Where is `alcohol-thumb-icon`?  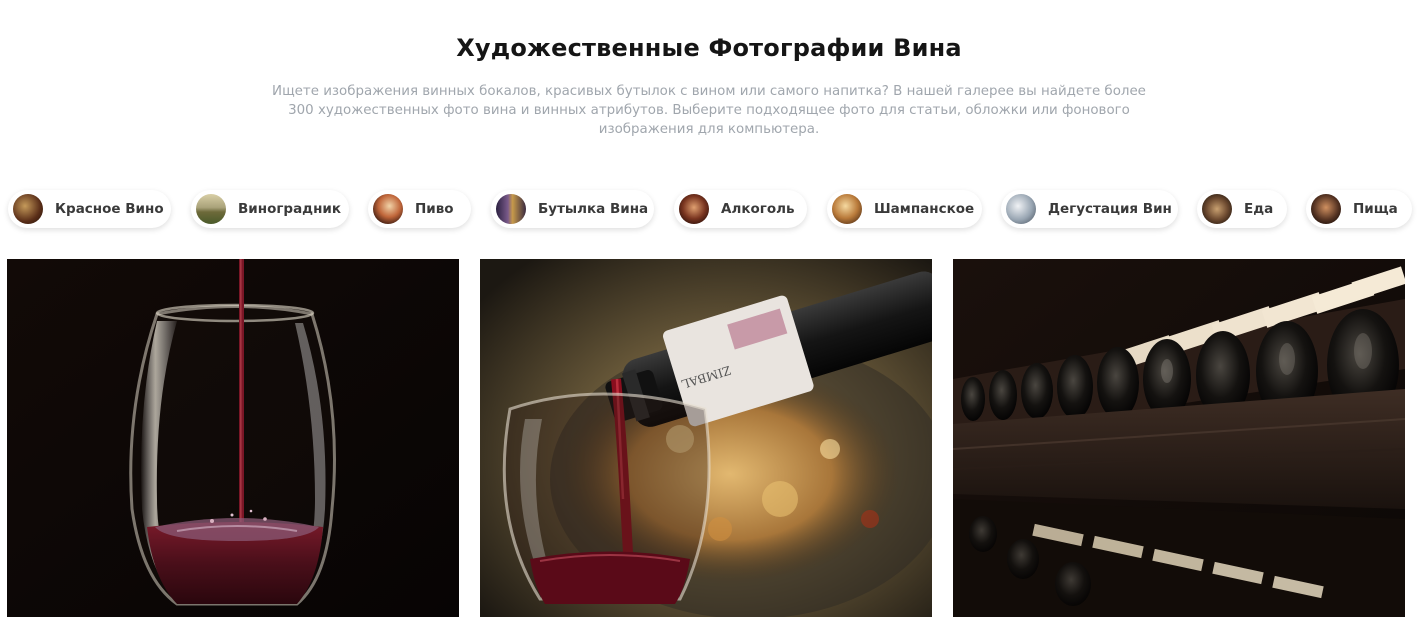
alcohol-thumb-icon is located at coordinates (694, 209).